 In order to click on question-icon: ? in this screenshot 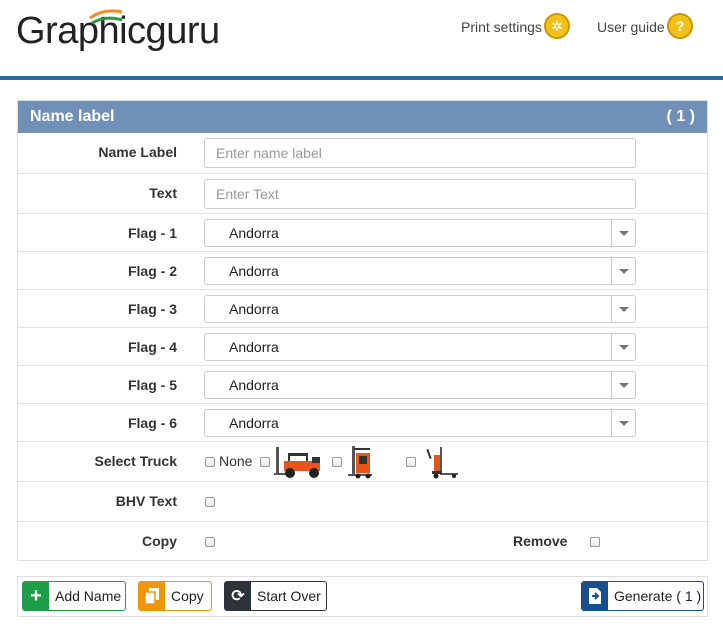, I will do `click(680, 26)`.